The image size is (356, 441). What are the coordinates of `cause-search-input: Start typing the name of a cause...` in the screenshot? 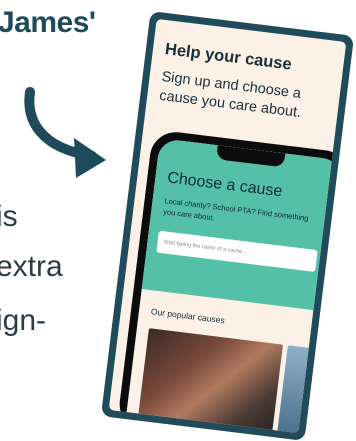 It's located at (237, 251).